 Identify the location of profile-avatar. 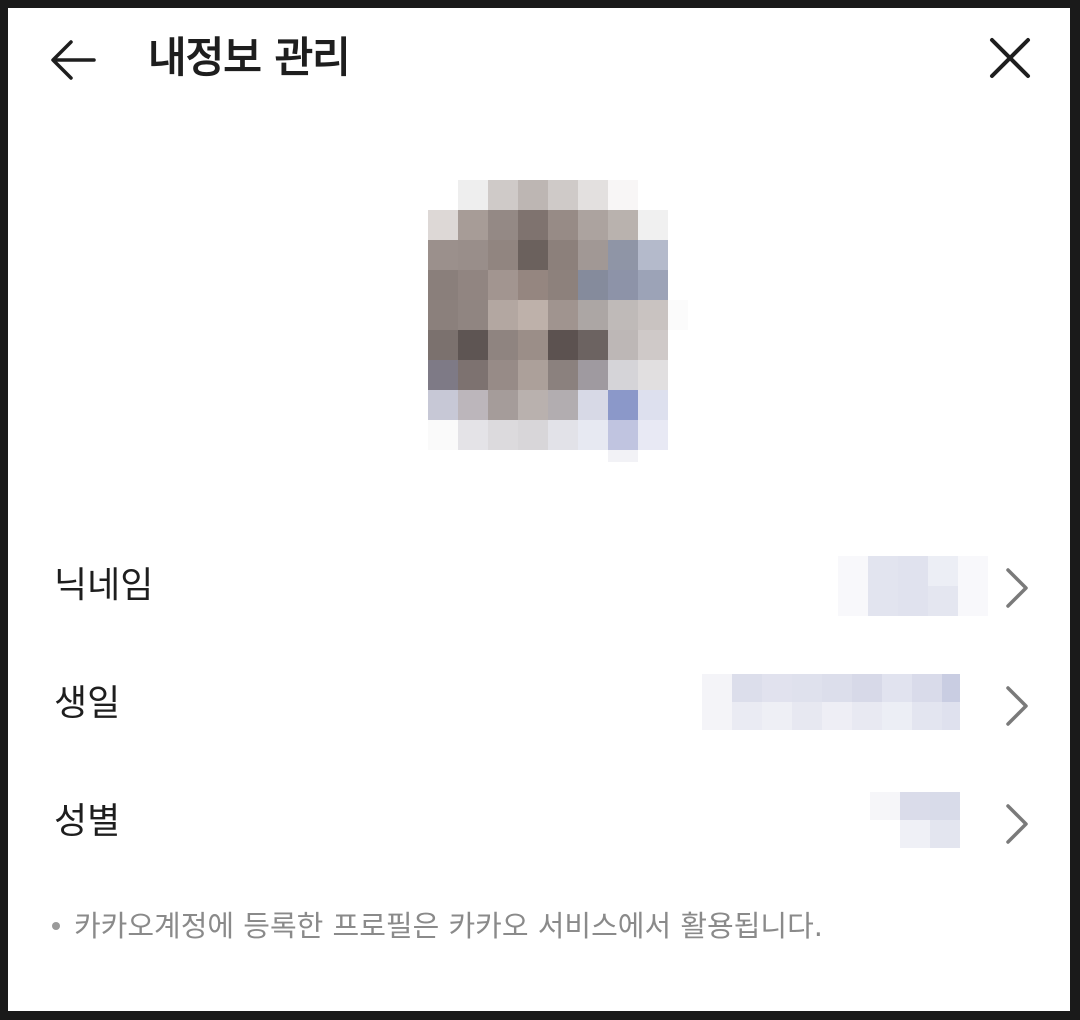
(553, 325).